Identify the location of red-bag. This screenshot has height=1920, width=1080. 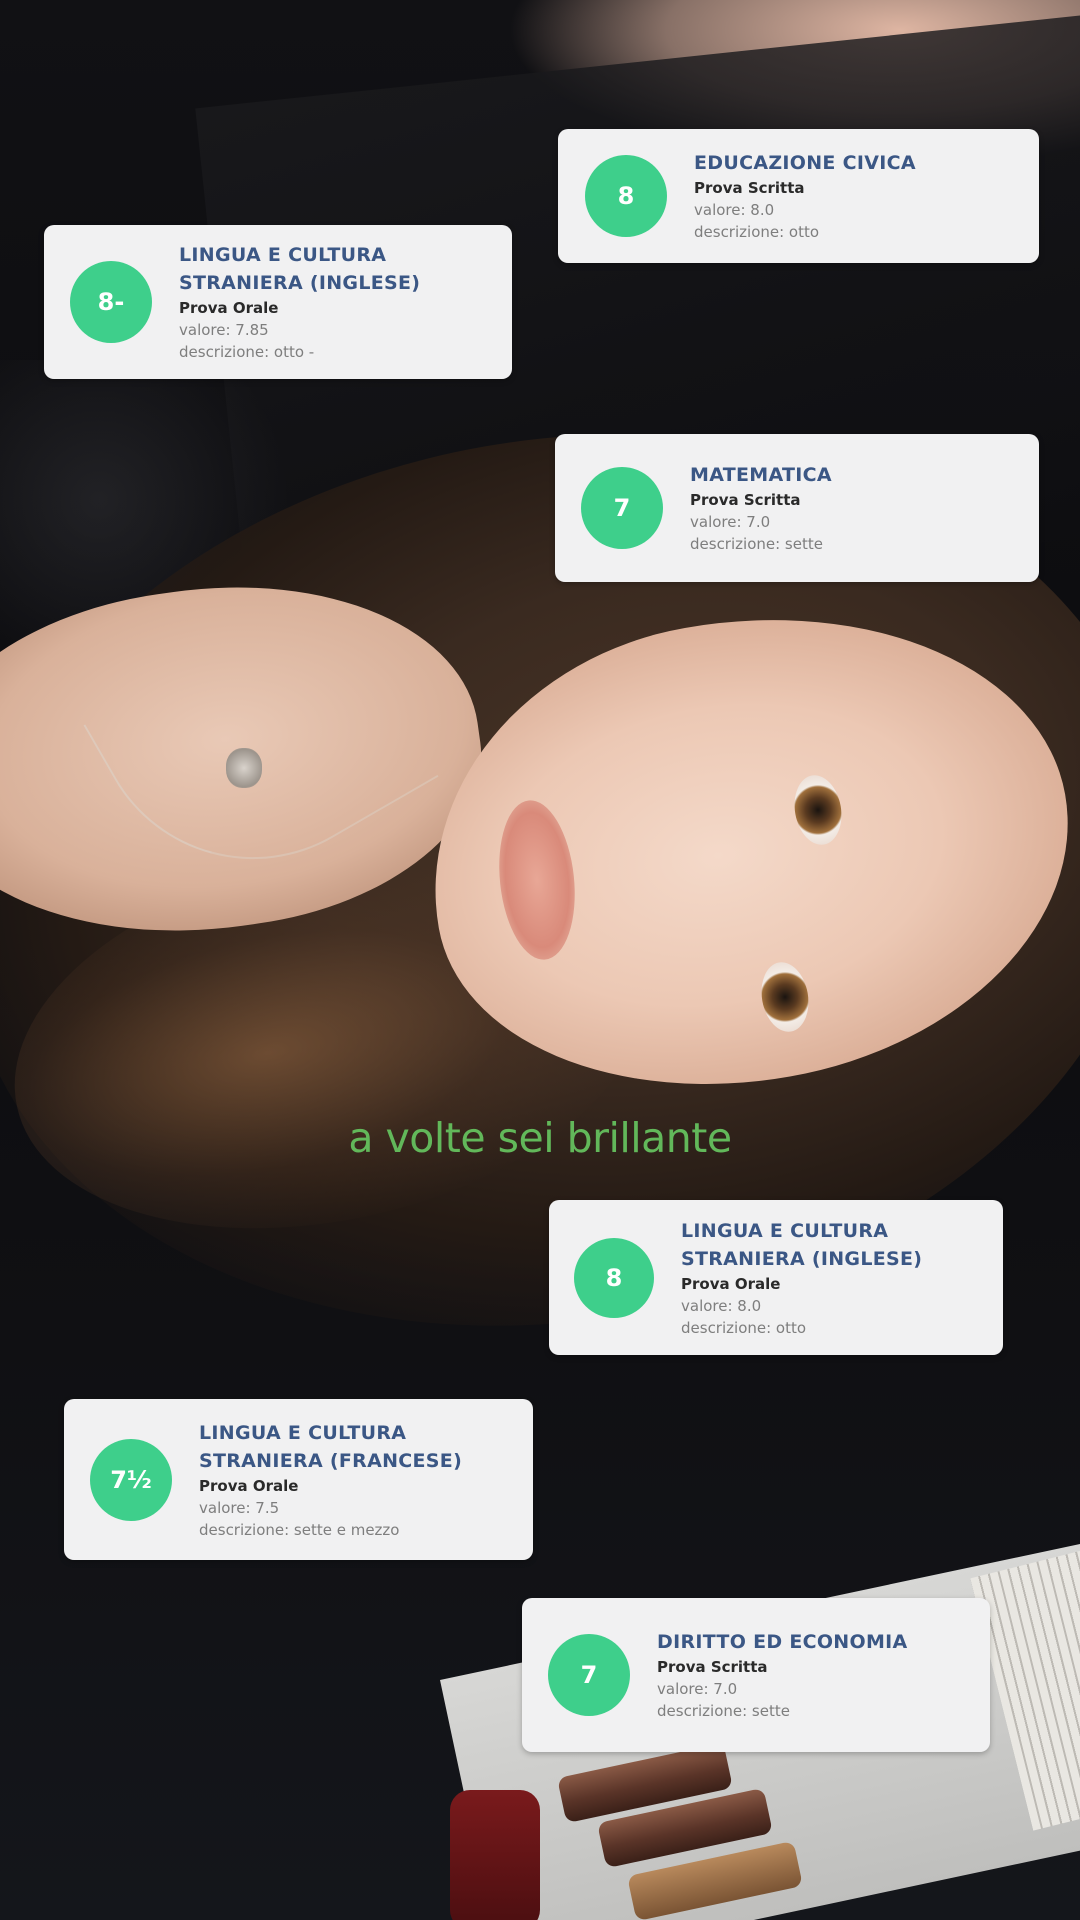
(495, 1855).